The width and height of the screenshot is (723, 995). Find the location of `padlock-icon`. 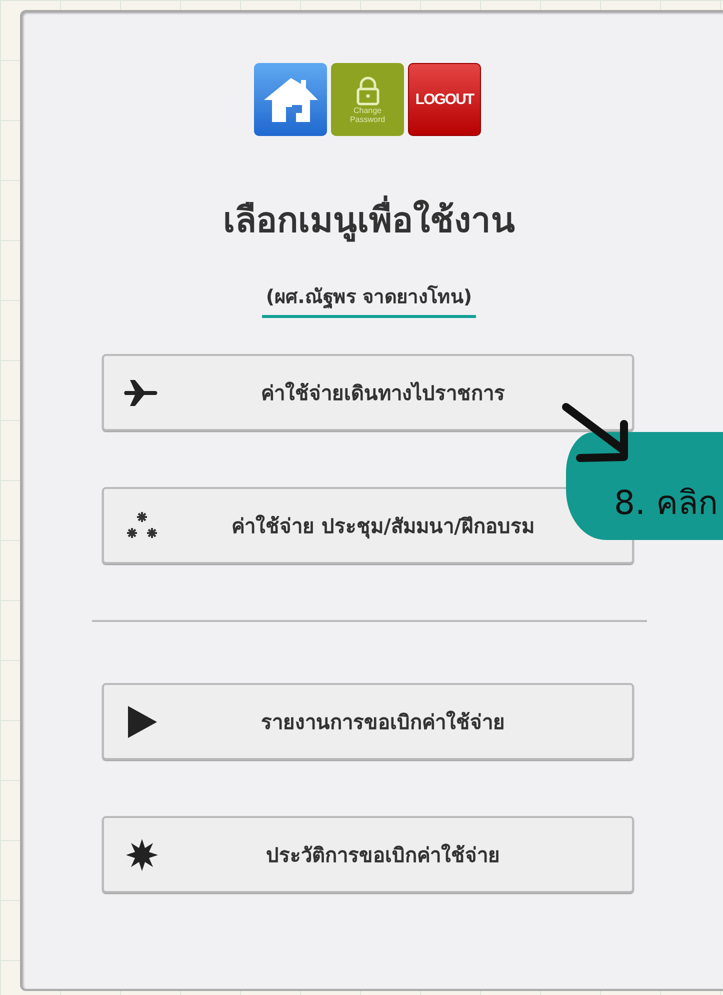

padlock-icon is located at coordinates (367, 91).